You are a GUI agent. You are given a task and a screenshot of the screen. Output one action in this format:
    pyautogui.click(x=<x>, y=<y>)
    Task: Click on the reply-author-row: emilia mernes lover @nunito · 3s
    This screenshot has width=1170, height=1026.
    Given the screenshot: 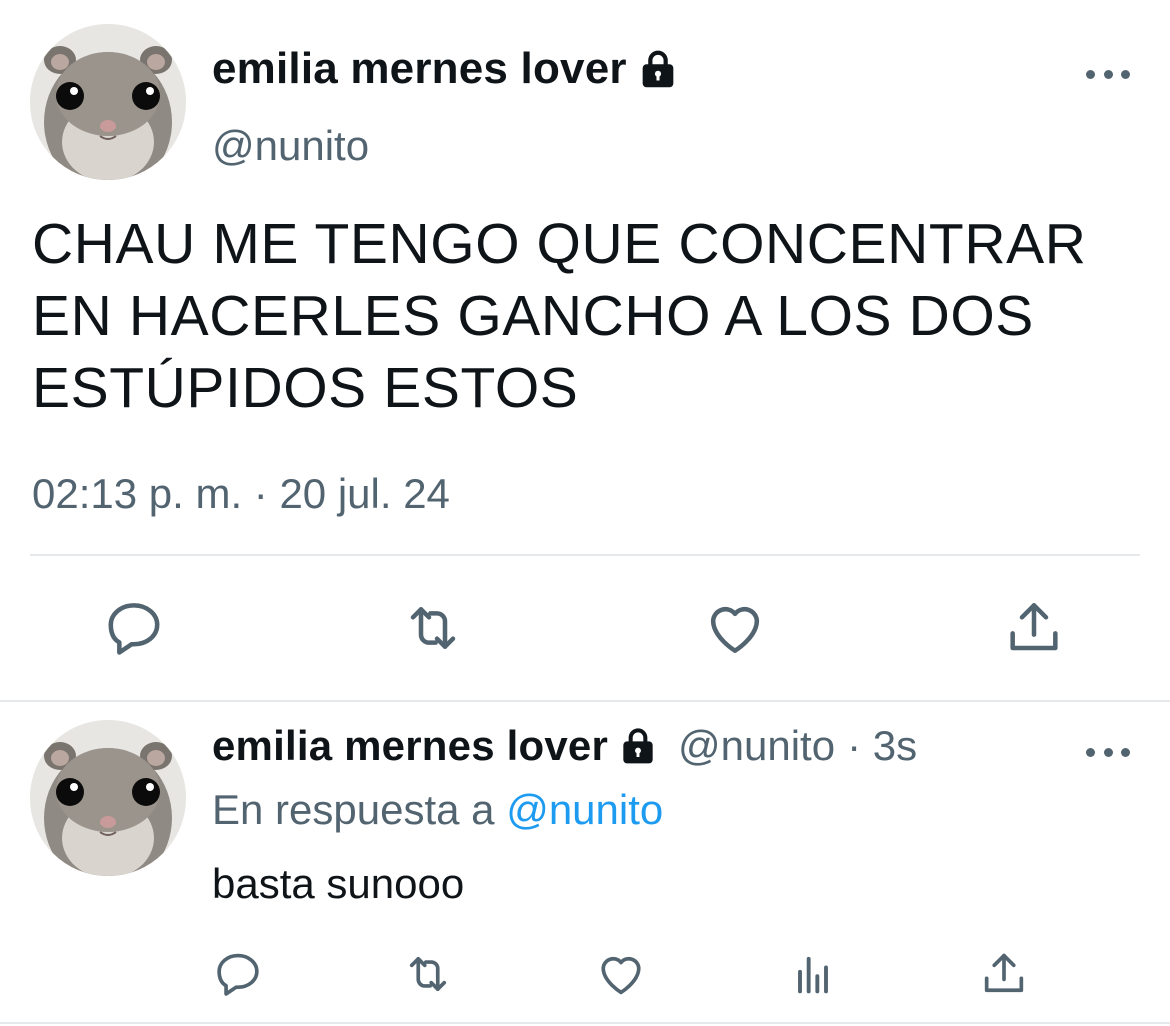 What is the action you would take?
    pyautogui.click(x=564, y=746)
    